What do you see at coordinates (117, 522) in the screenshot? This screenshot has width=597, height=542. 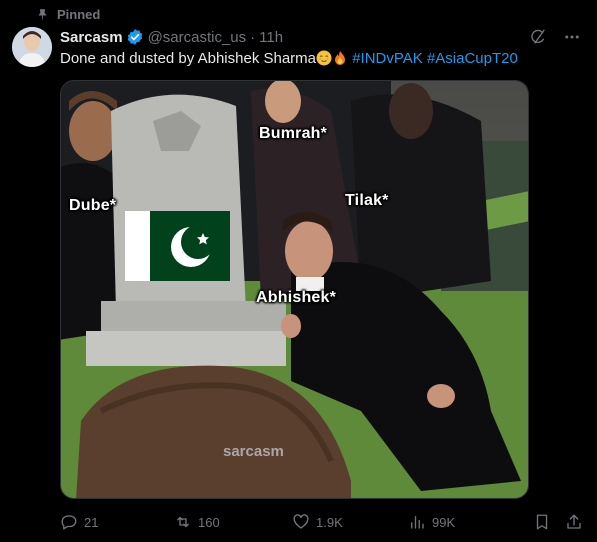 I see `reply-button: 21` at bounding box center [117, 522].